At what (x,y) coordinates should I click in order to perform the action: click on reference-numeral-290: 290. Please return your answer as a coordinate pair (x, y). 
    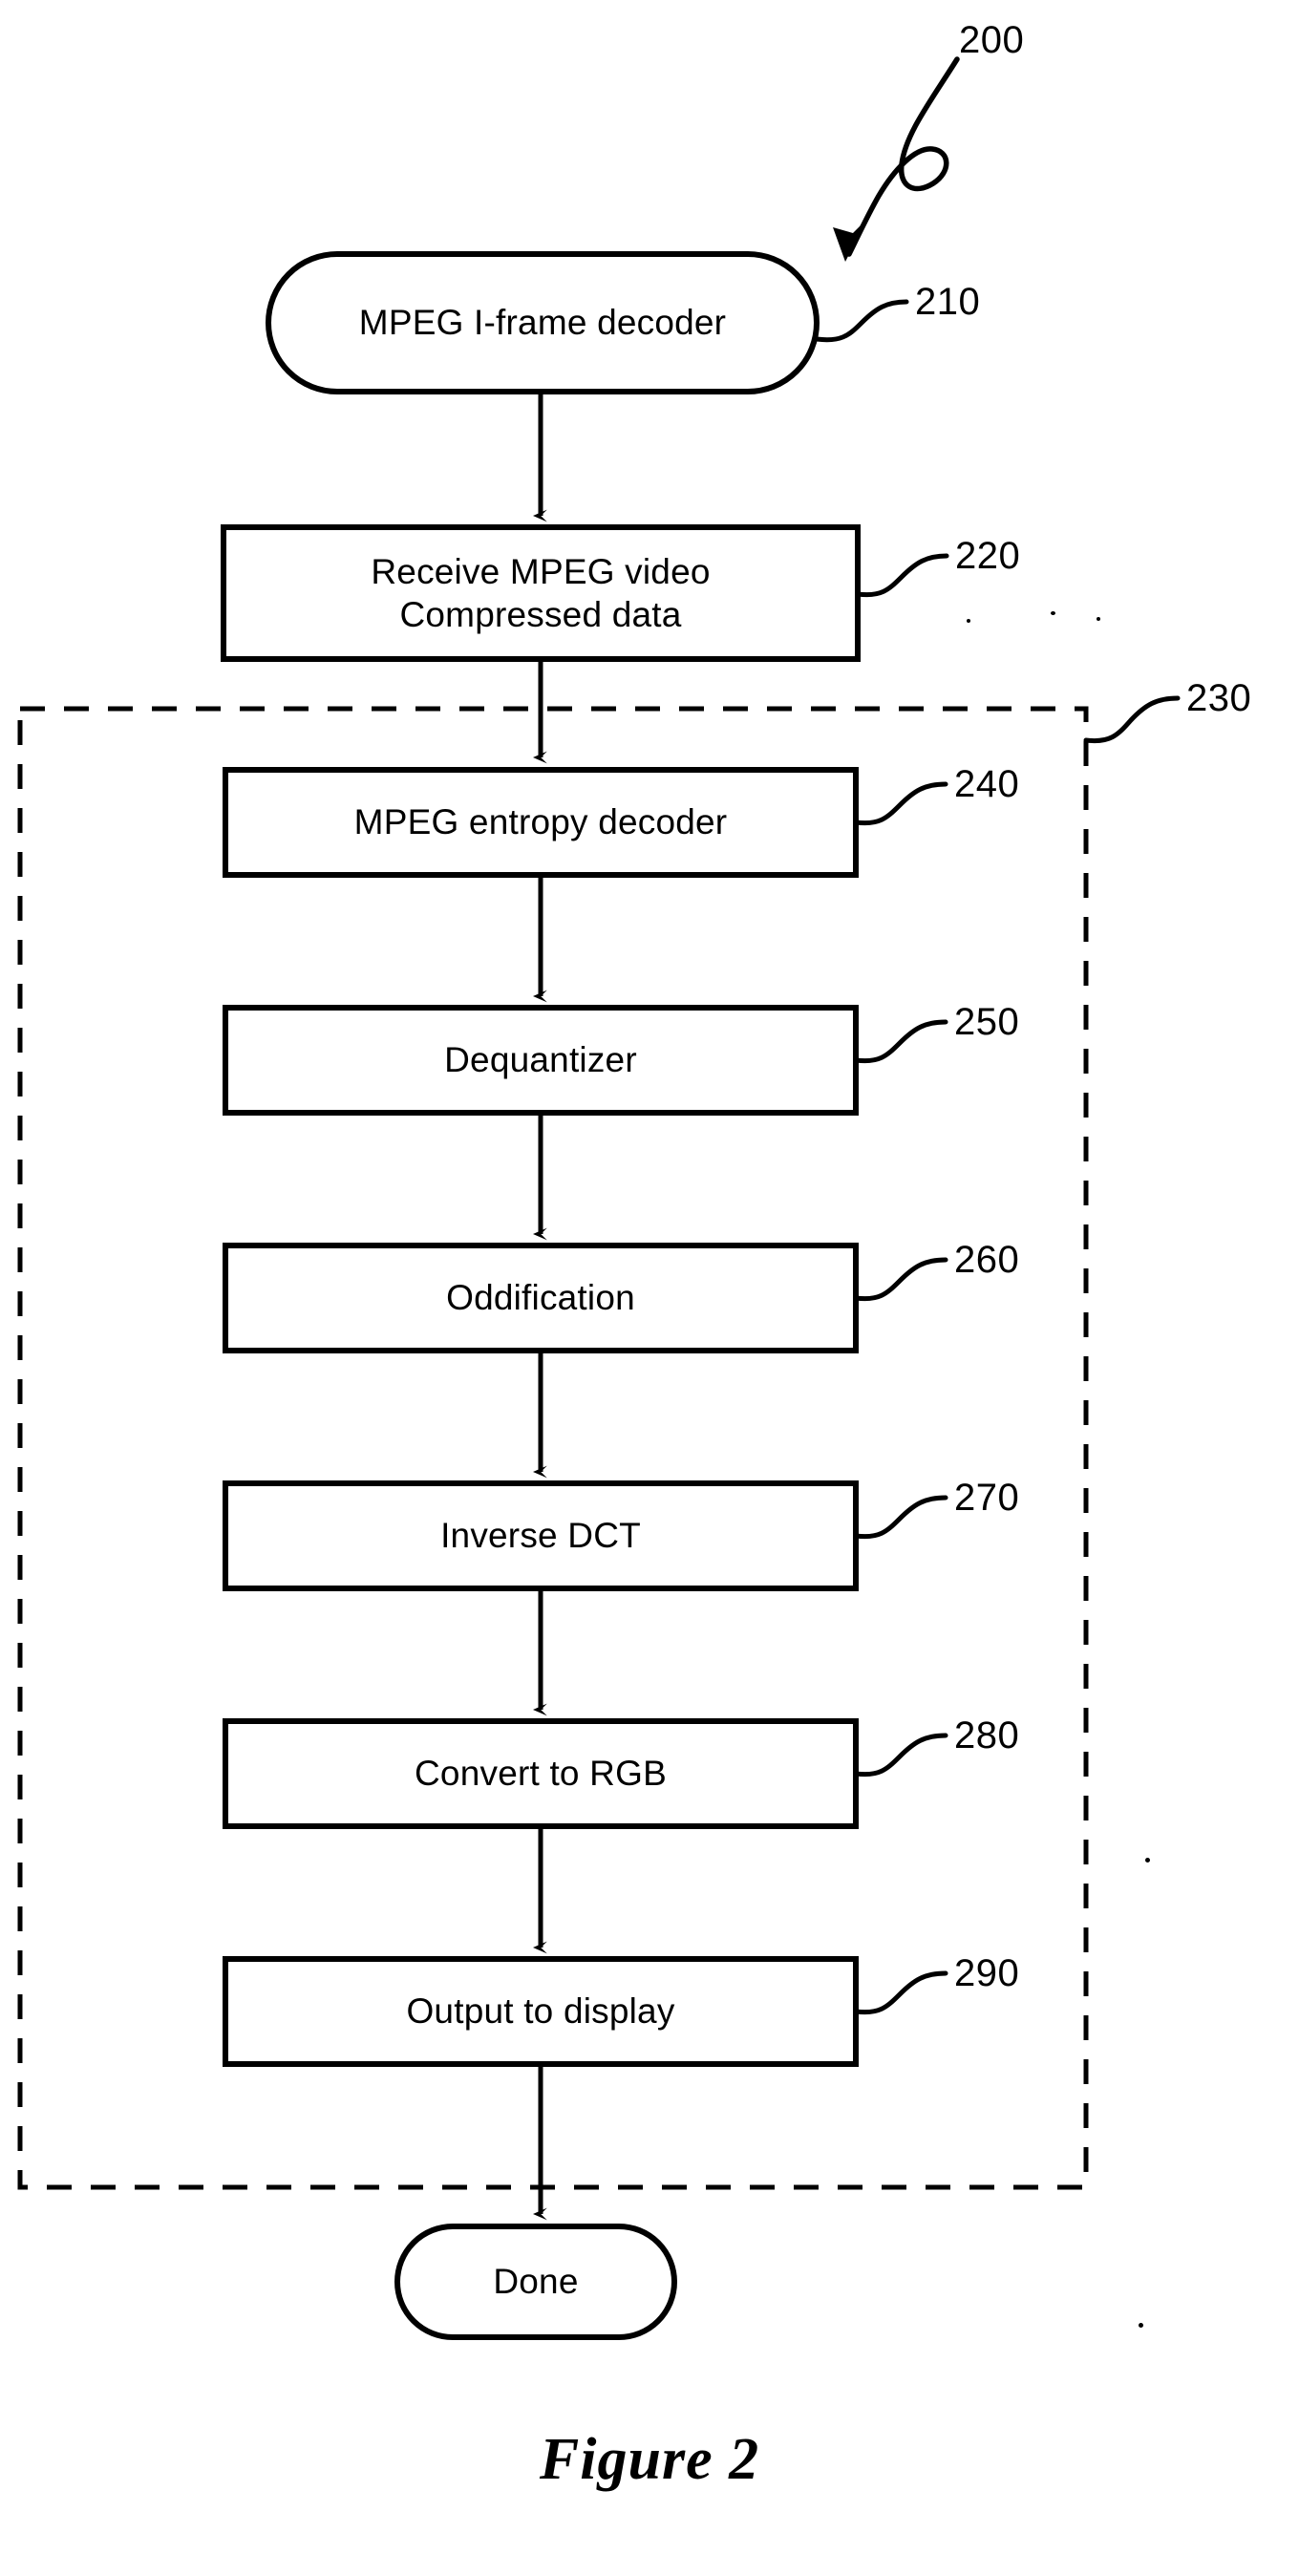
    Looking at the image, I should click on (987, 1973).